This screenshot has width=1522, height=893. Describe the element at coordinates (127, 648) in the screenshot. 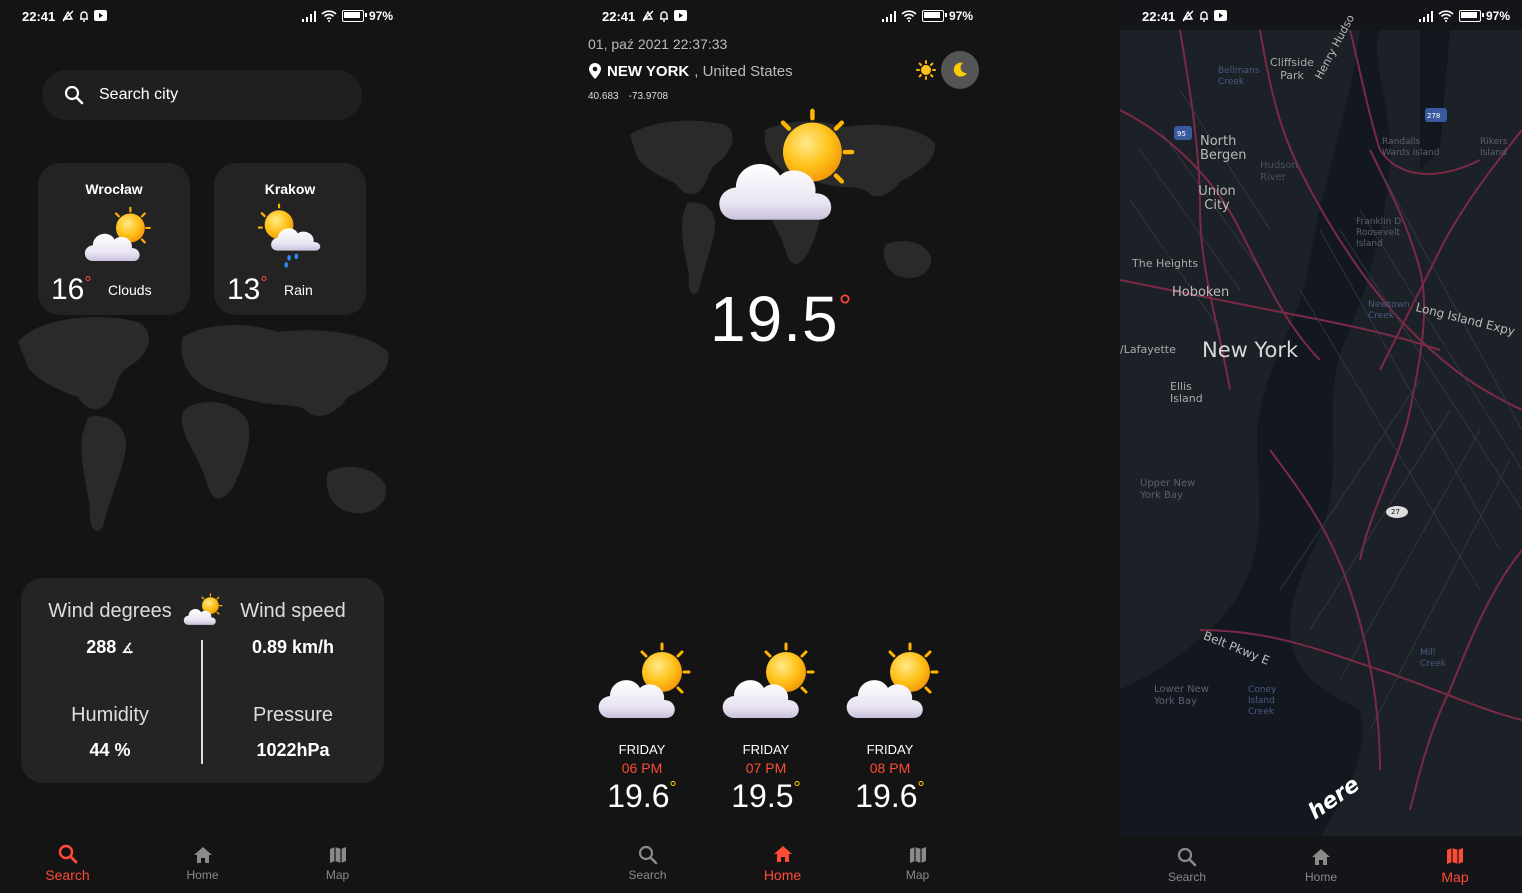

I see `angle-icon: ∡` at that location.